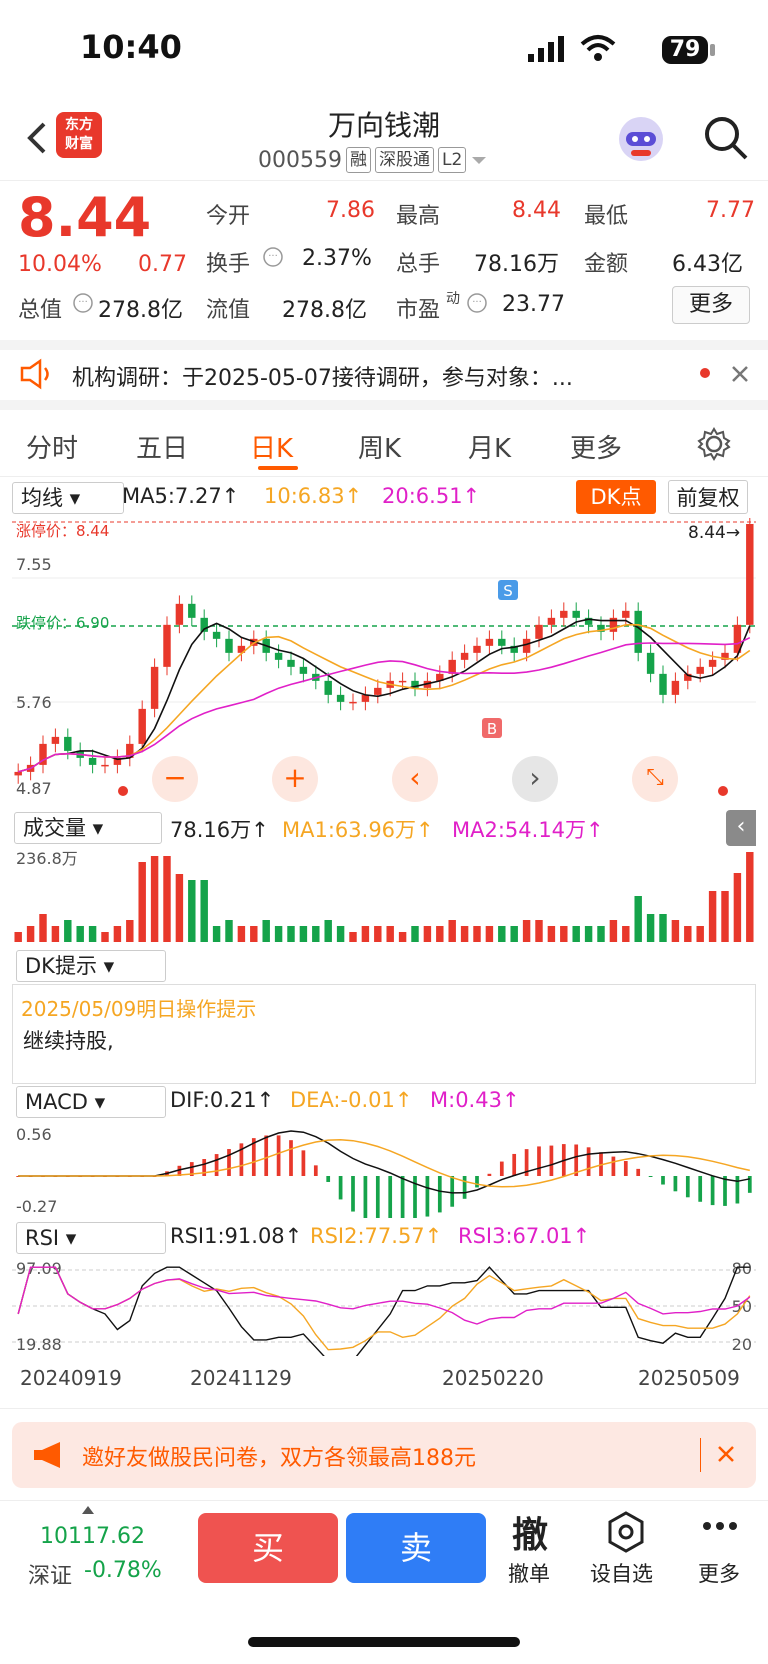 Image resolution: width=768 pixels, height=1664 pixels. I want to click on dk-date-line: 2025/05/09明日操作提示, so click(139, 1009).